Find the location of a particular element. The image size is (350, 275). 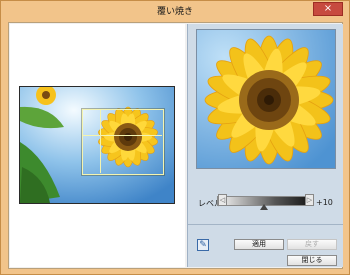

slider-decrease-icon: ◁ is located at coordinates (222, 200).